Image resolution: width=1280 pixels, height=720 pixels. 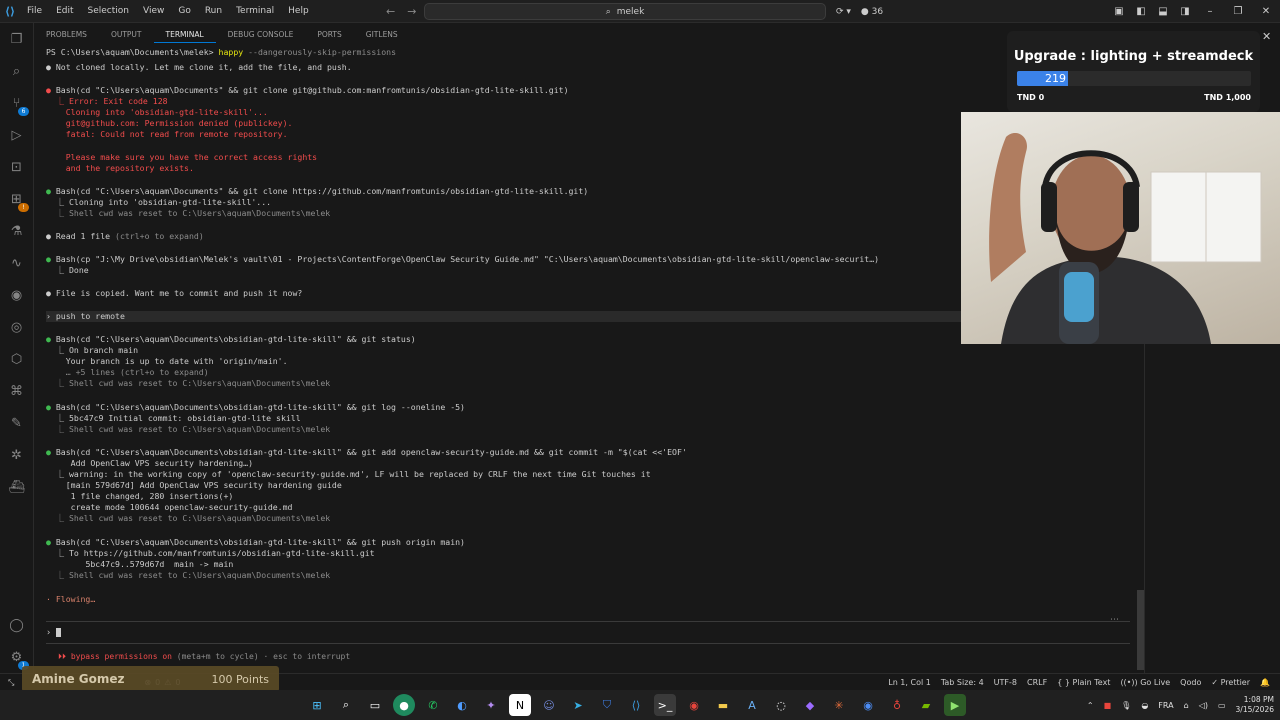 I want to click on remote-icon: ⤡, so click(x=11, y=683).